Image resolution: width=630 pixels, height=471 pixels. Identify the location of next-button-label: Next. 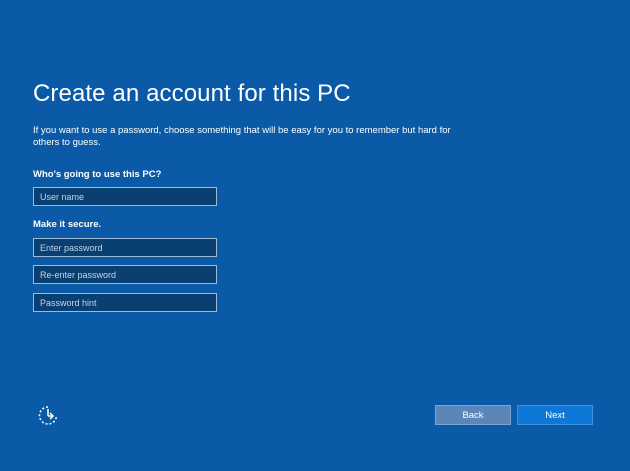
(555, 415).